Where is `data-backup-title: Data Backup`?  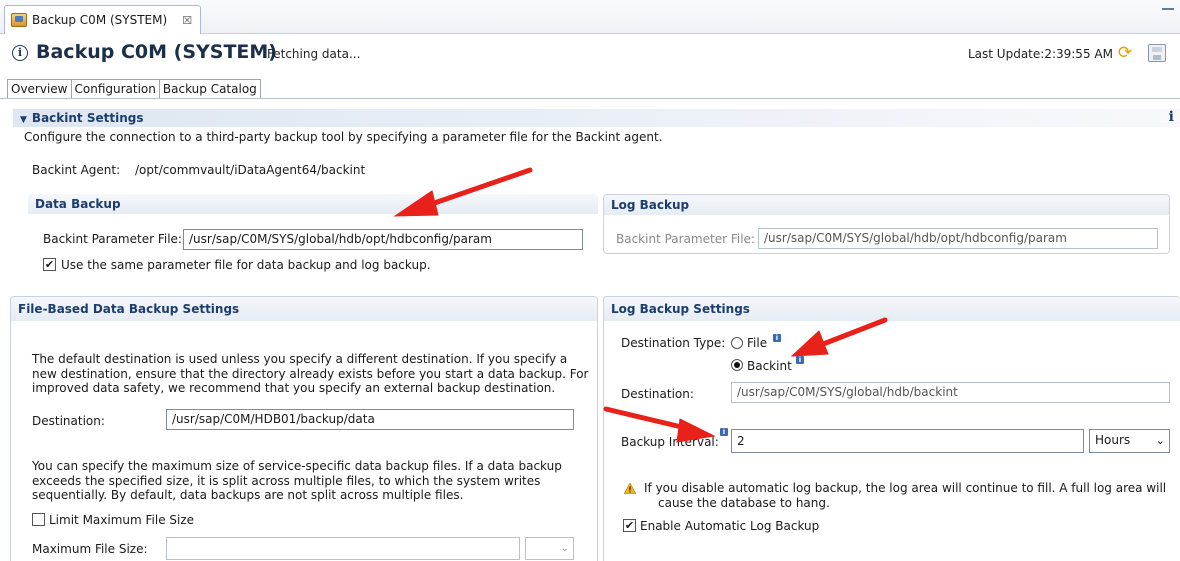 data-backup-title: Data Backup is located at coordinates (313, 204).